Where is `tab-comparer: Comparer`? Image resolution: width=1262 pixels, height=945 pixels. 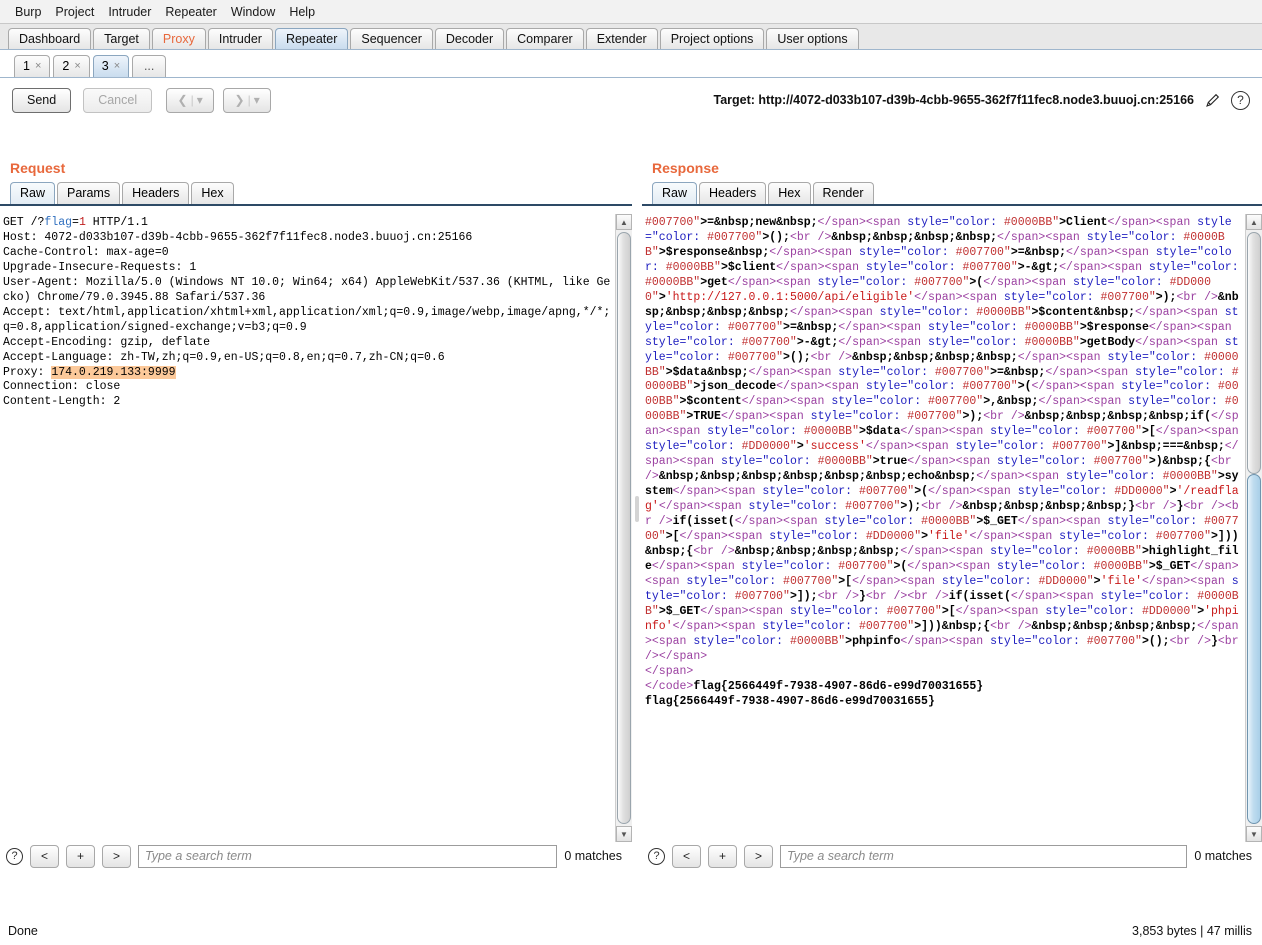 tab-comparer: Comparer is located at coordinates (545, 38).